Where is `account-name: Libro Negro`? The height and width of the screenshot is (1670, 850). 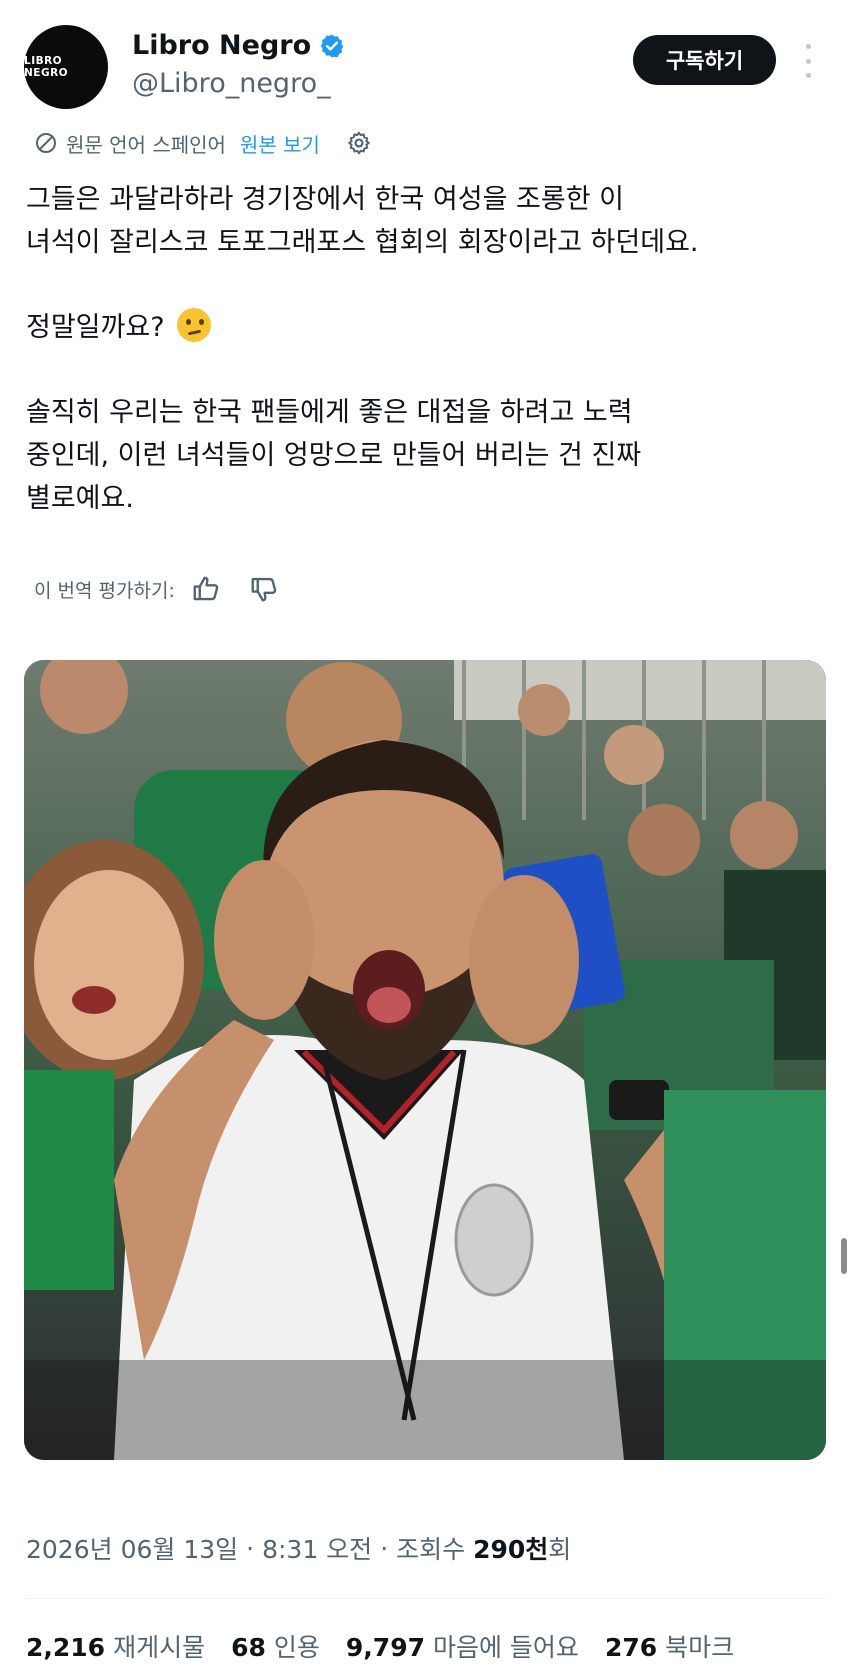
account-name: Libro Negro is located at coordinates (238, 45).